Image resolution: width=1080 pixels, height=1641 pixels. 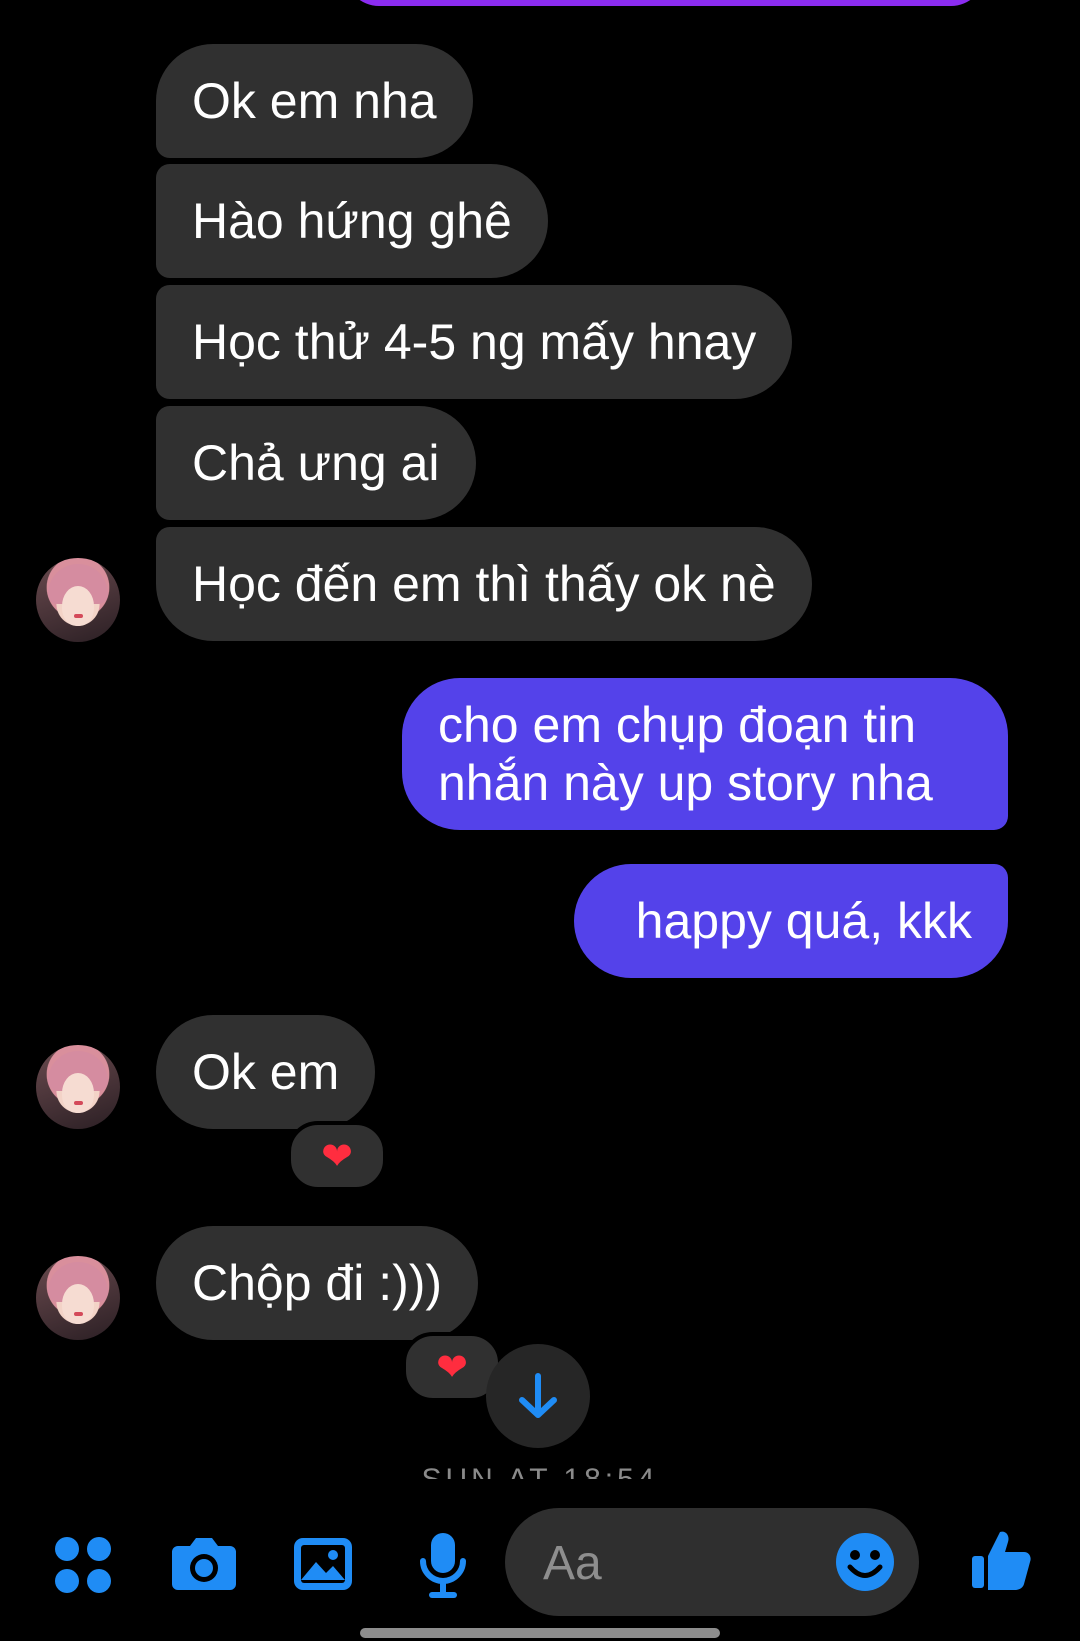 I want to click on message-bubble-incoming: Hào hứng ghê, so click(x=352, y=221).